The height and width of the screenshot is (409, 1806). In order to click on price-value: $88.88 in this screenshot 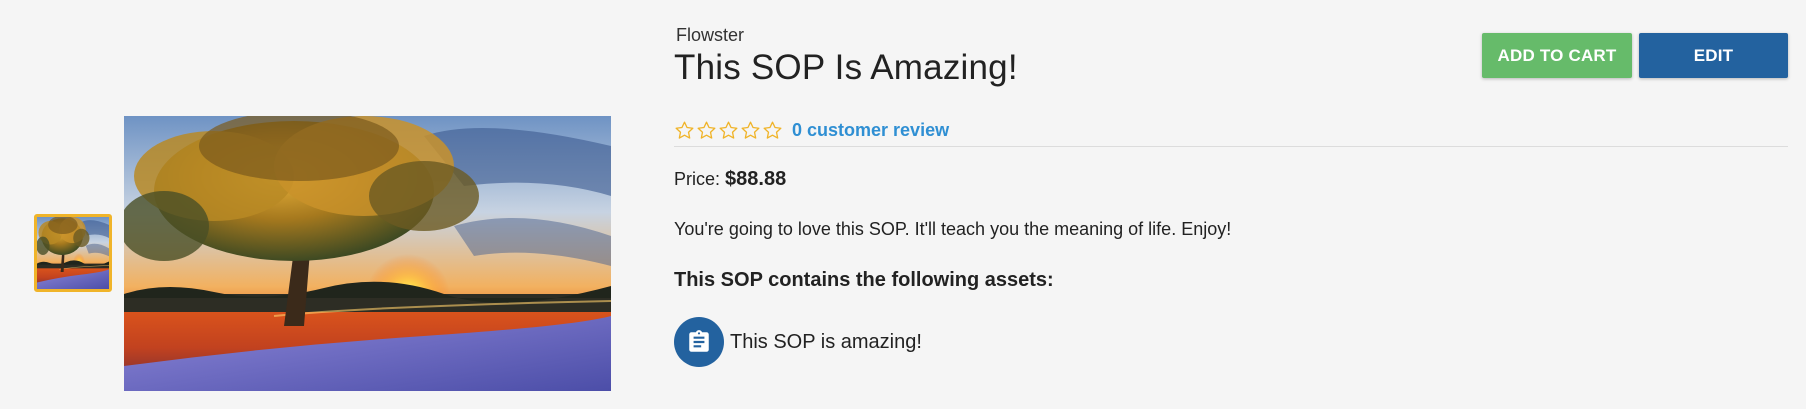, I will do `click(756, 179)`.